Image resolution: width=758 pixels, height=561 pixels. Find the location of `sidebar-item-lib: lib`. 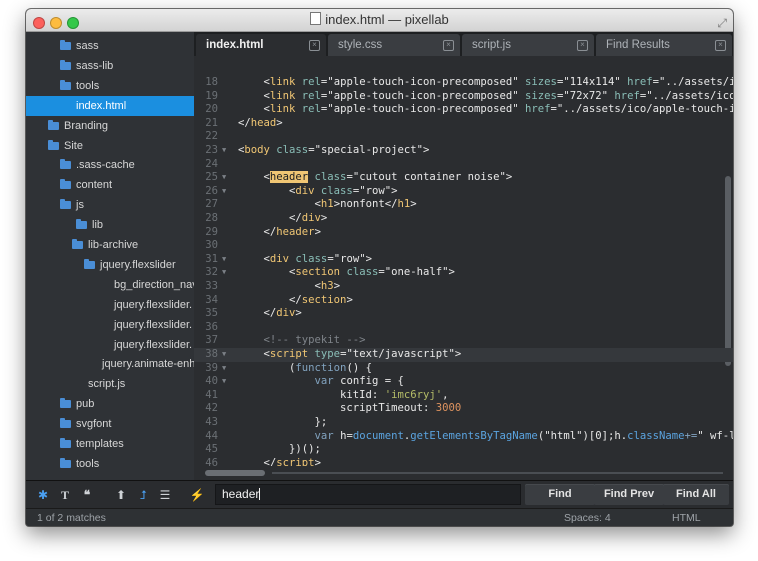

sidebar-item-lib: lib is located at coordinates (110, 225).